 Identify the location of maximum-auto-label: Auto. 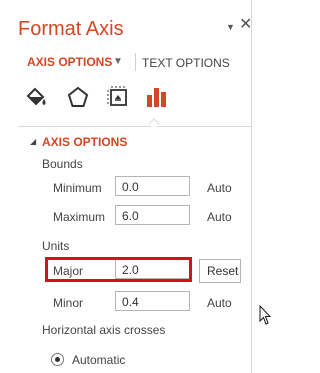
(219, 217).